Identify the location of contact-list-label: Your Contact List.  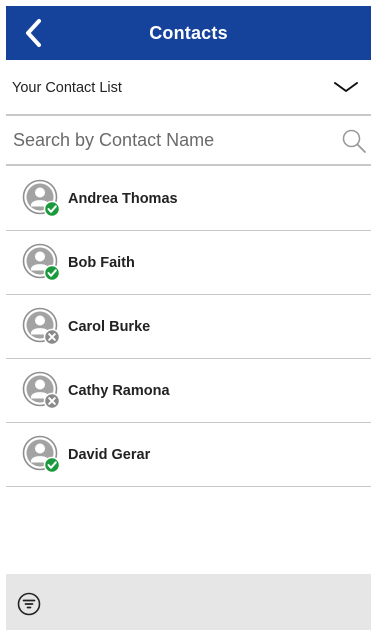
(67, 88).